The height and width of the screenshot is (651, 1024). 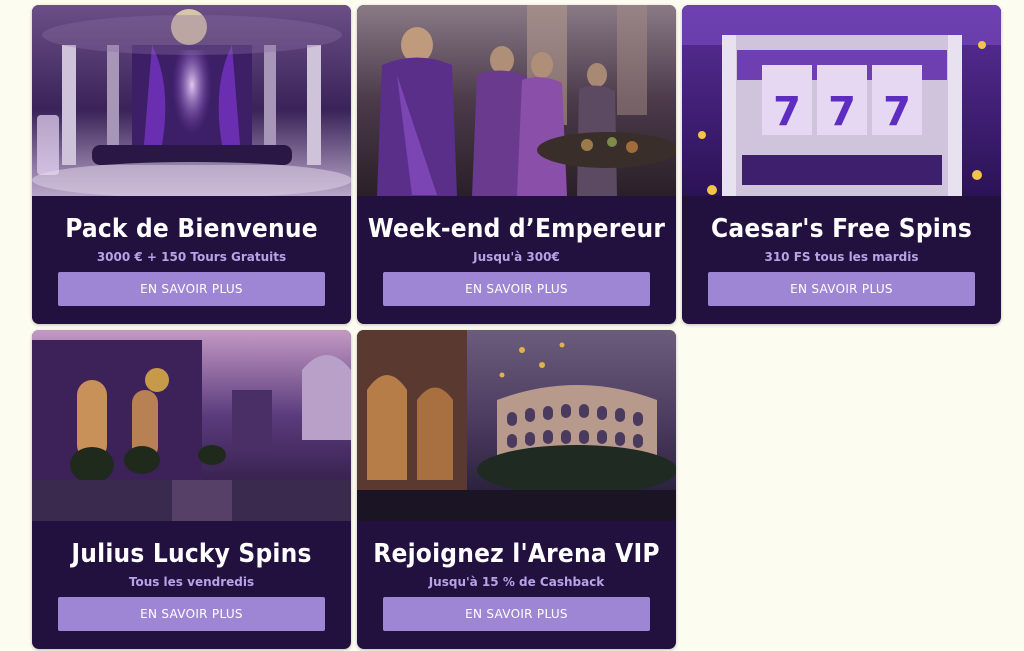 I want to click on promo-subtitle: Jusqu'à 300€, so click(x=516, y=257).